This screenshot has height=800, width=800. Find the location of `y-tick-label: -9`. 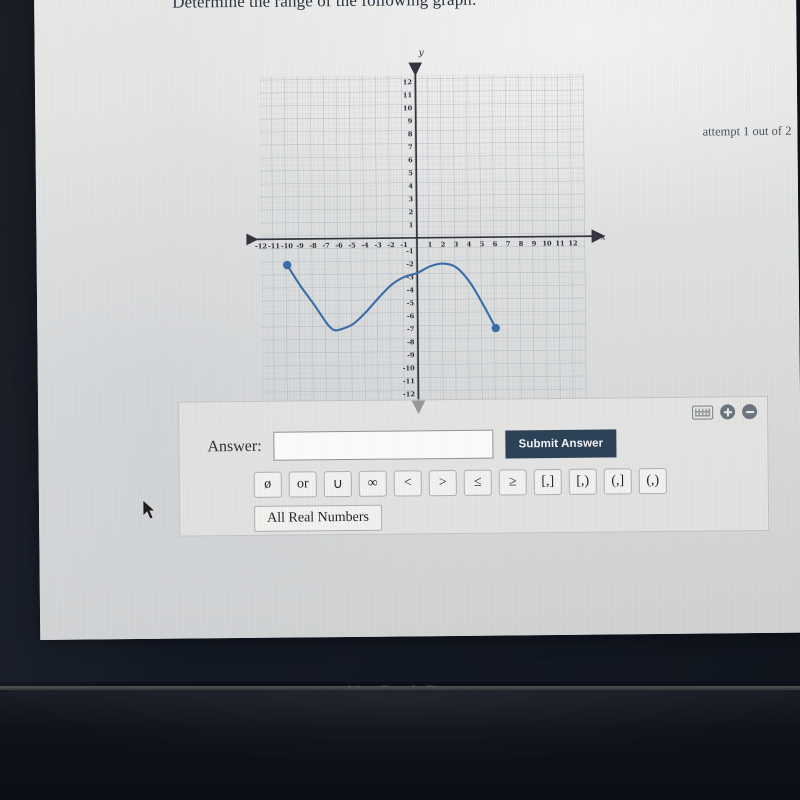

y-tick-label: -9 is located at coordinates (411, 355).